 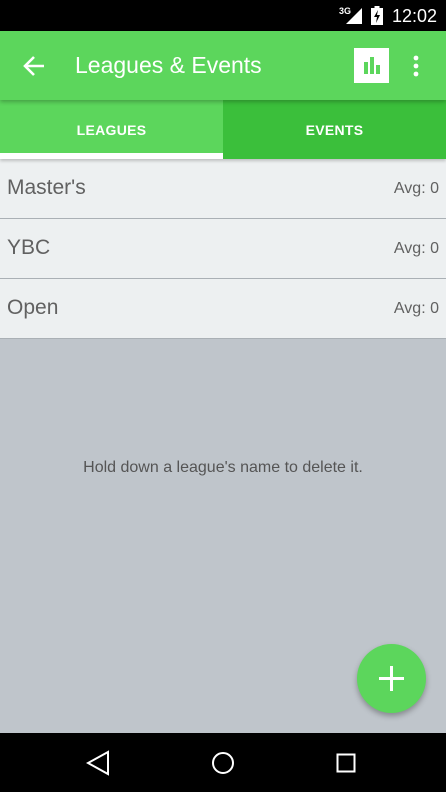 What do you see at coordinates (354, 16) in the screenshot?
I see `signal-icon` at bounding box center [354, 16].